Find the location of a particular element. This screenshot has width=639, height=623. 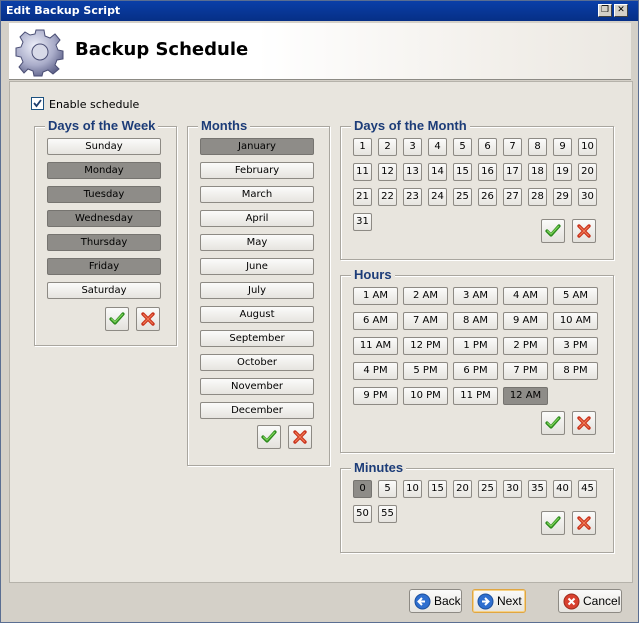

restore-icon: ❐ is located at coordinates (605, 10).